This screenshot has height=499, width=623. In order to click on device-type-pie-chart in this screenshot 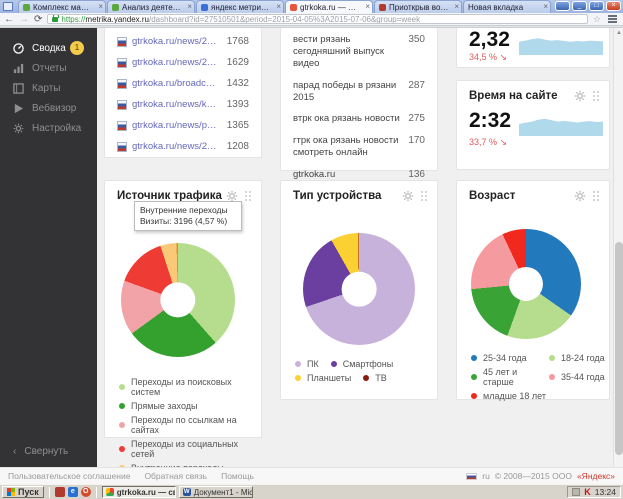, I will do `click(359, 289)`.